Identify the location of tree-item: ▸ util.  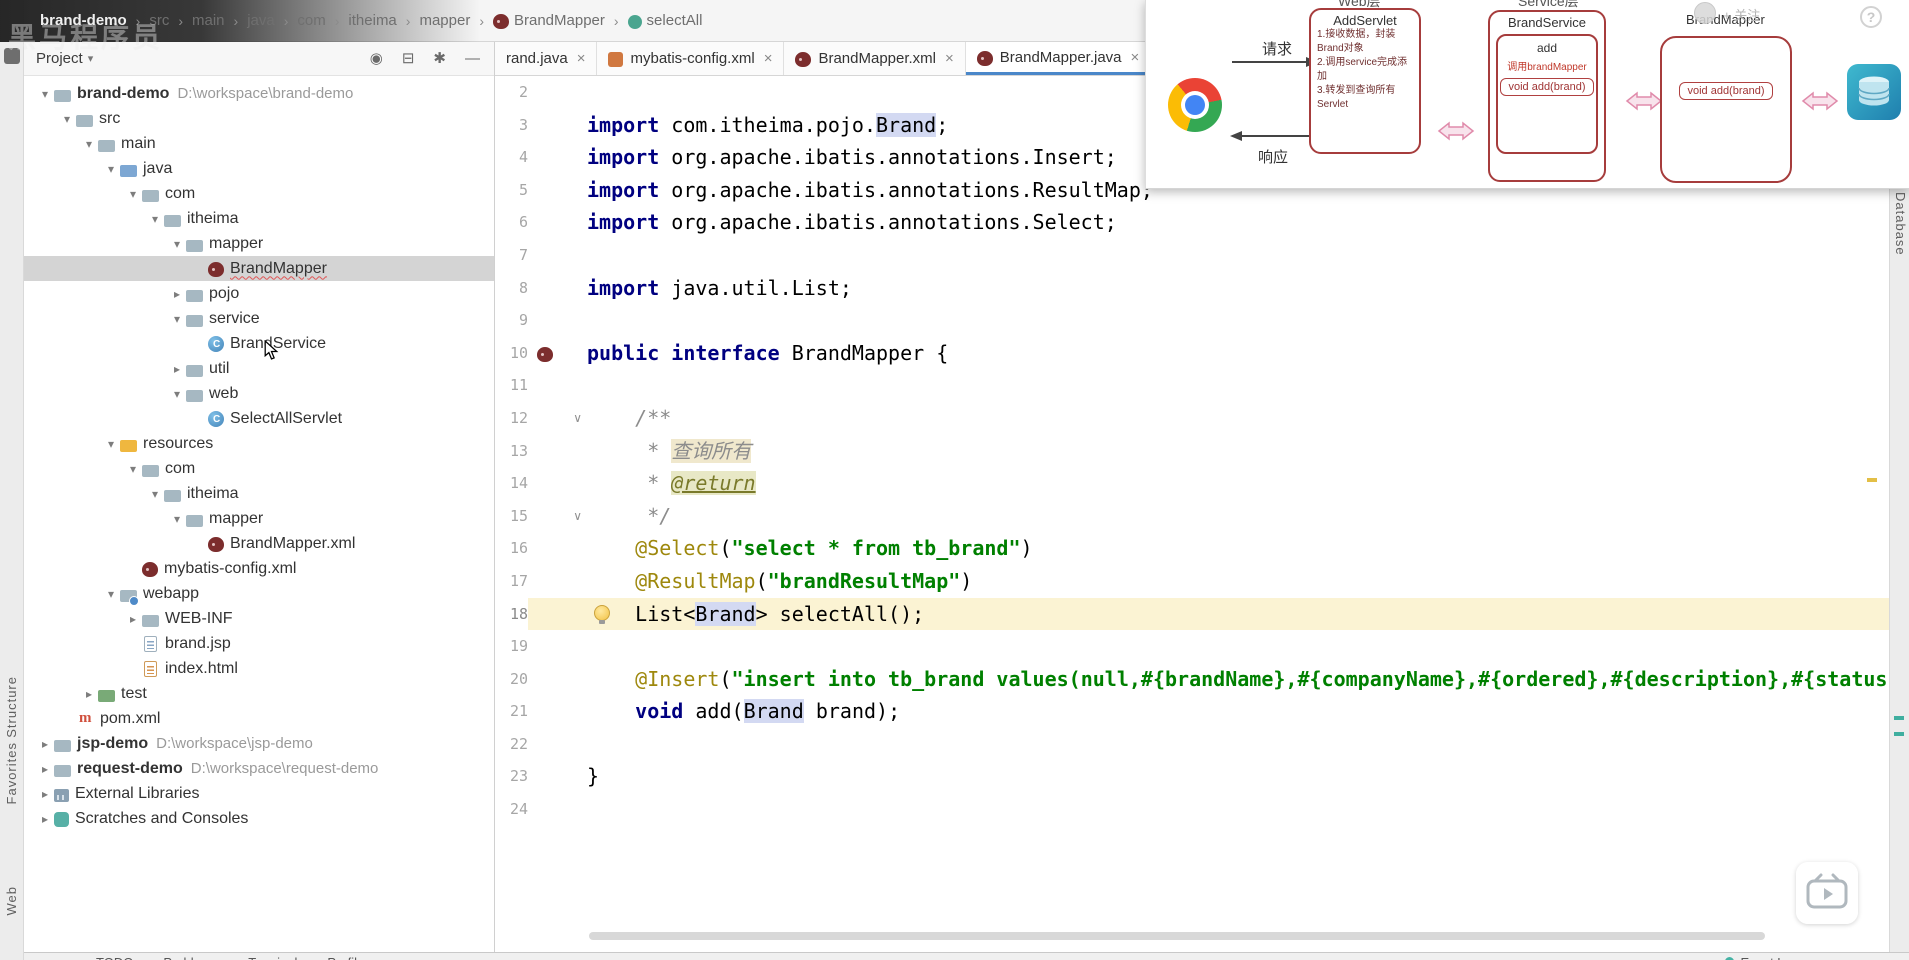
(259, 368).